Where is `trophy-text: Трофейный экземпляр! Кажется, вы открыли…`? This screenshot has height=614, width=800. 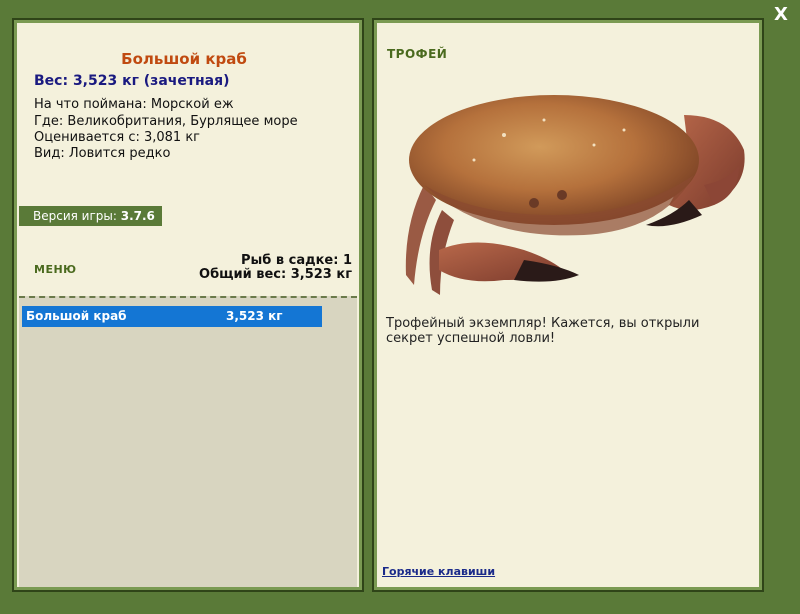 trophy-text: Трофейный экземпляр! Кажется, вы открыли… is located at coordinates (543, 331).